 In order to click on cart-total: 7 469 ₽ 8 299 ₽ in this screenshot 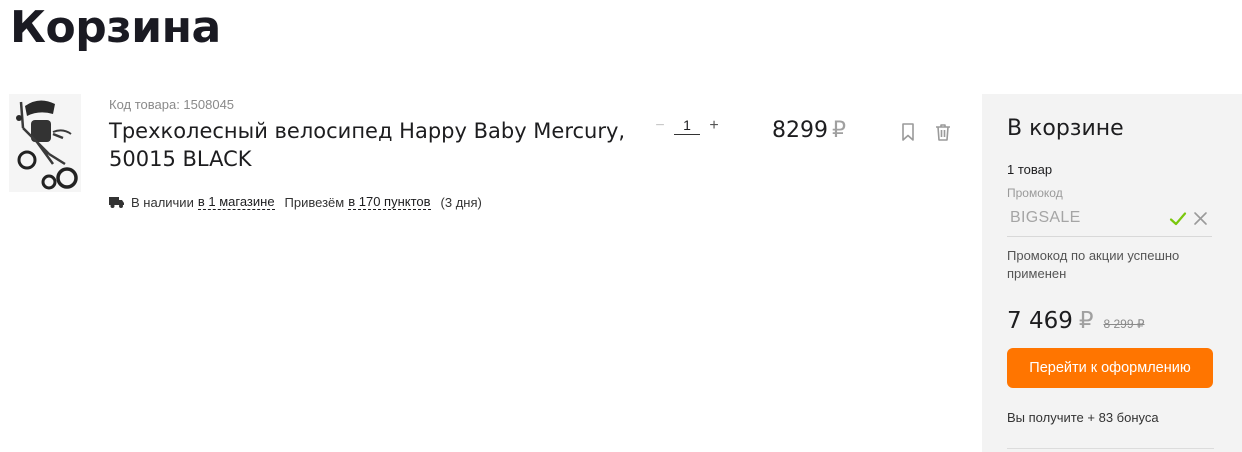, I will do `click(1076, 321)`.